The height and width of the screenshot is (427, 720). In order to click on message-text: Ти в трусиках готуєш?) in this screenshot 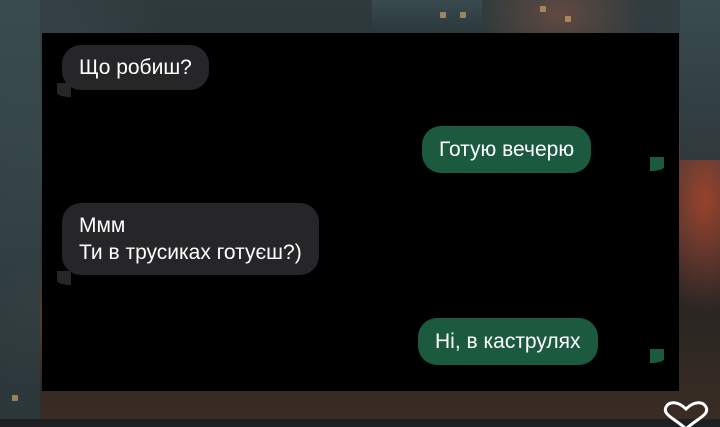, I will do `click(190, 252)`.